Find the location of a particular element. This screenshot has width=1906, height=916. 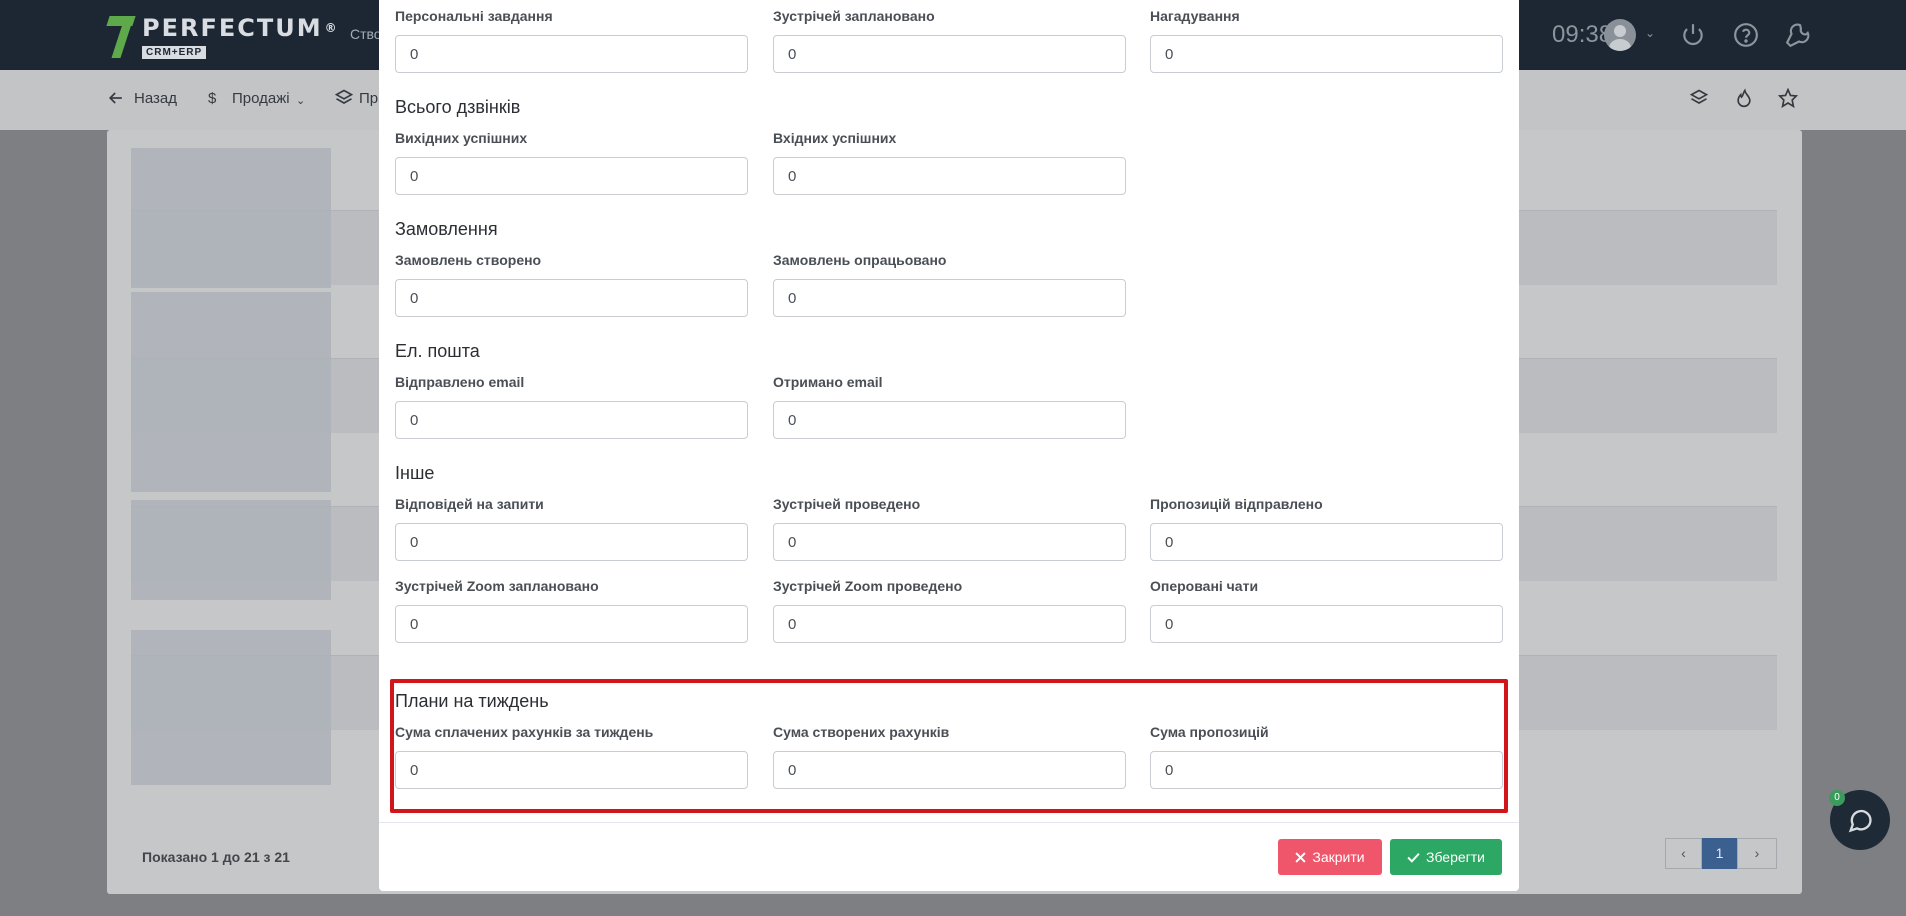

logo-name: PERFECTUM is located at coordinates (232, 28).